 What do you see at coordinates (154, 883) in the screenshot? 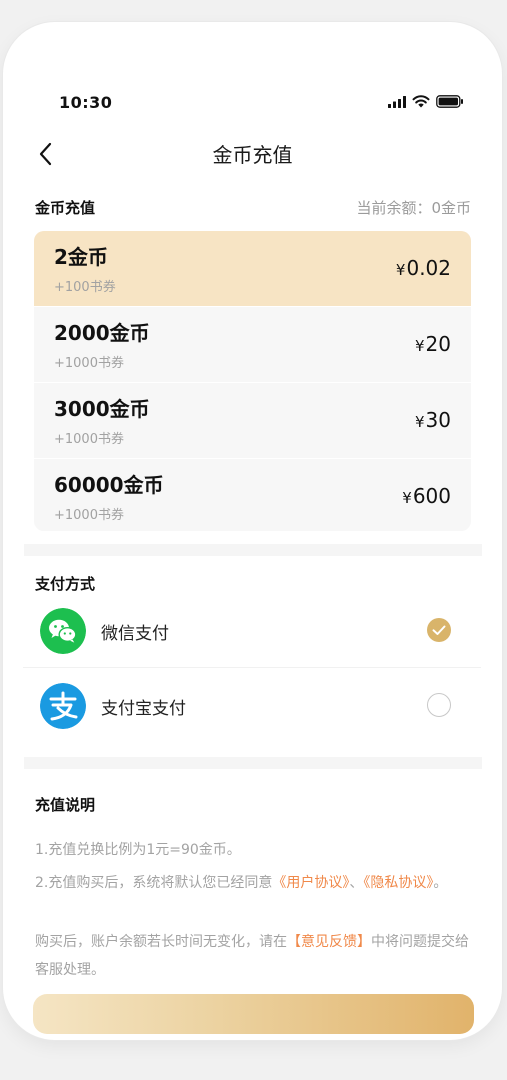
I see `note-line-2-text: 2.充值购买后，系统将默认您已经同意` at bounding box center [154, 883].